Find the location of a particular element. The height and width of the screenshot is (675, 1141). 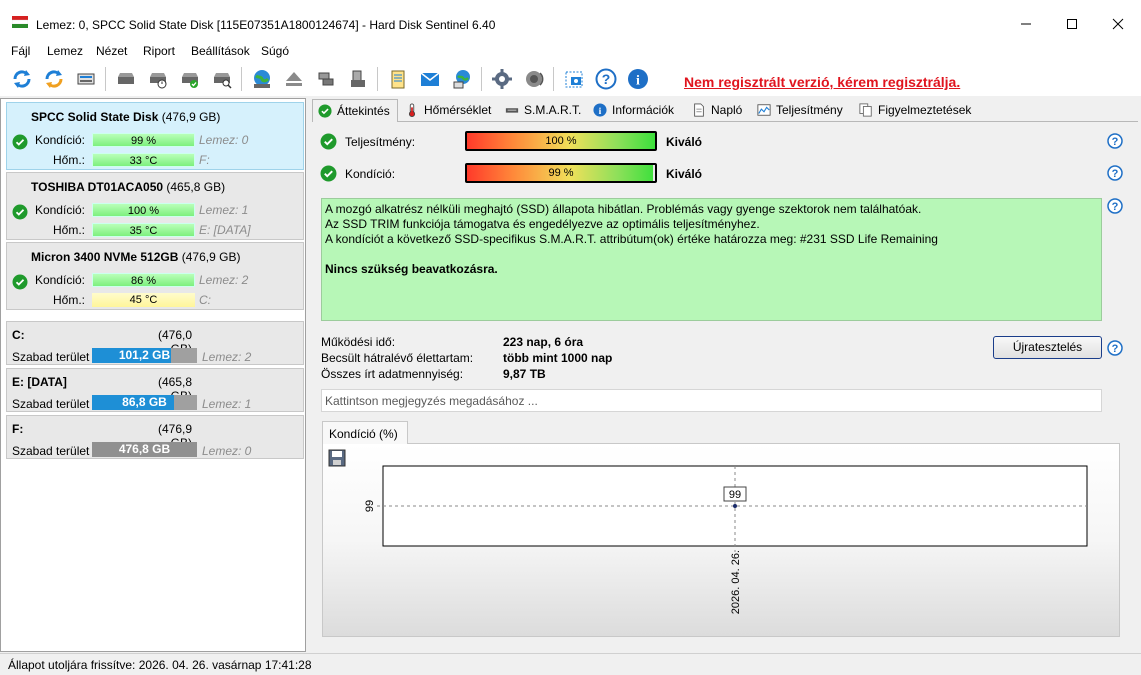

eject-icon is located at coordinates (294, 79).